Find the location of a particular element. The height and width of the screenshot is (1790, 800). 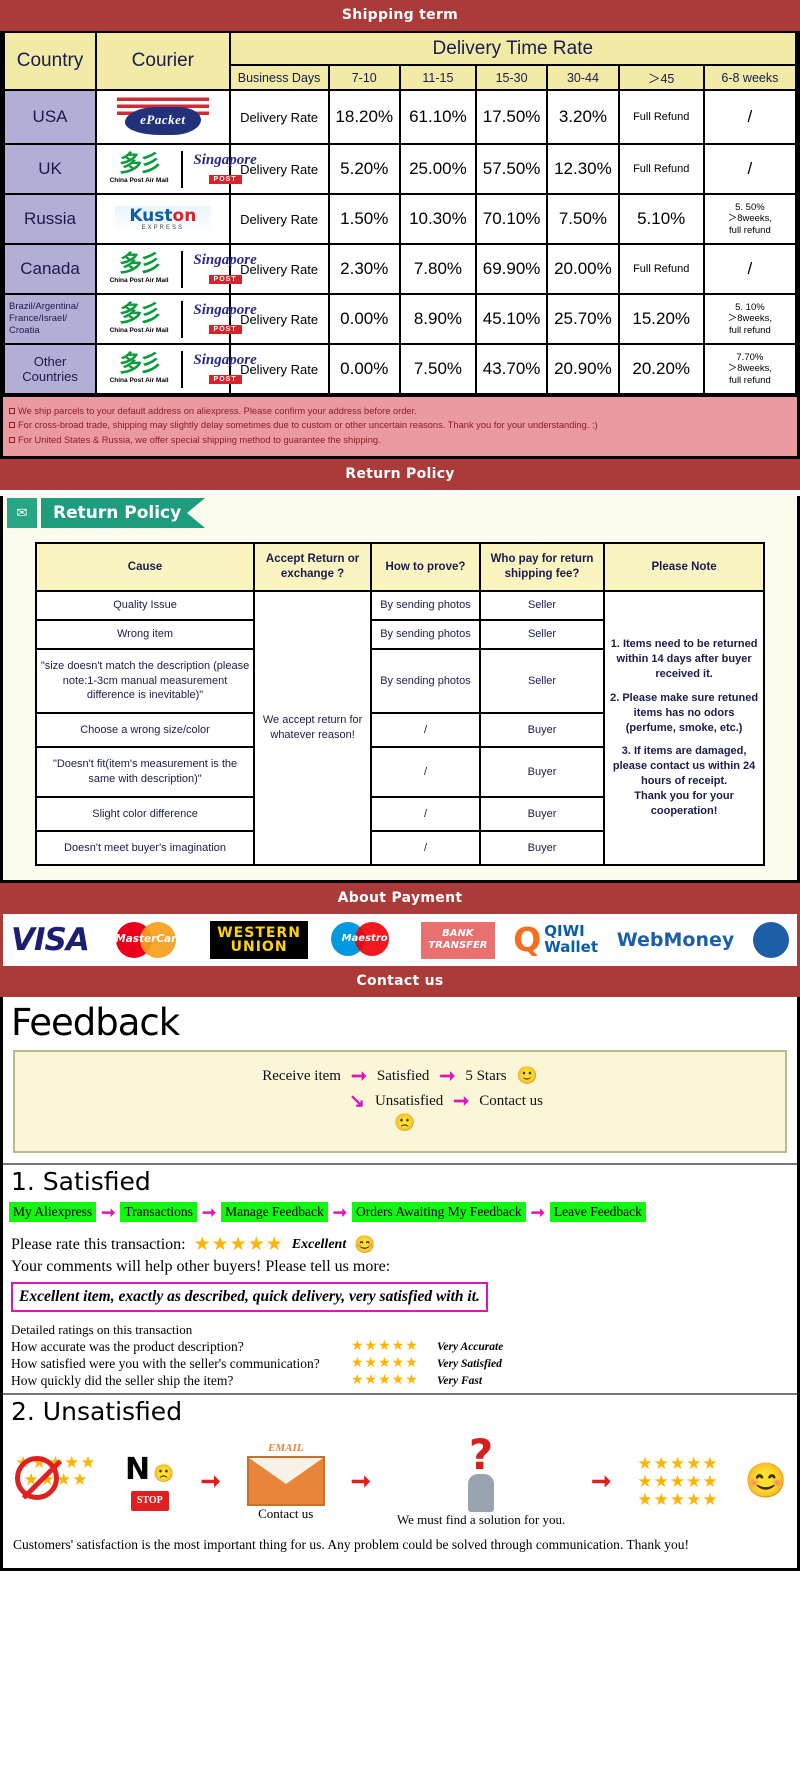

qiwi-line2: Wallet is located at coordinates (571, 947).